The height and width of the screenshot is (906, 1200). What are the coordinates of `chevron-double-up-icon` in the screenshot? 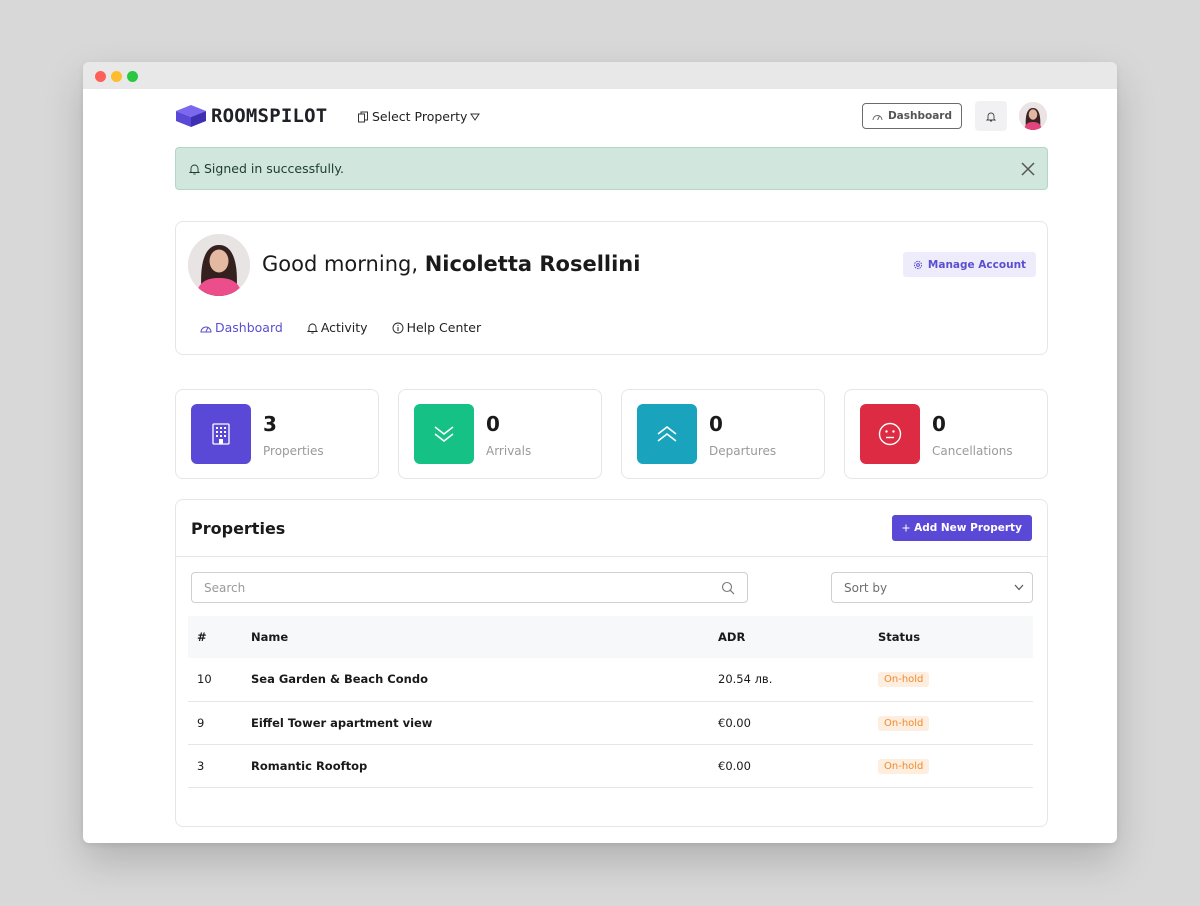 It's located at (667, 433).